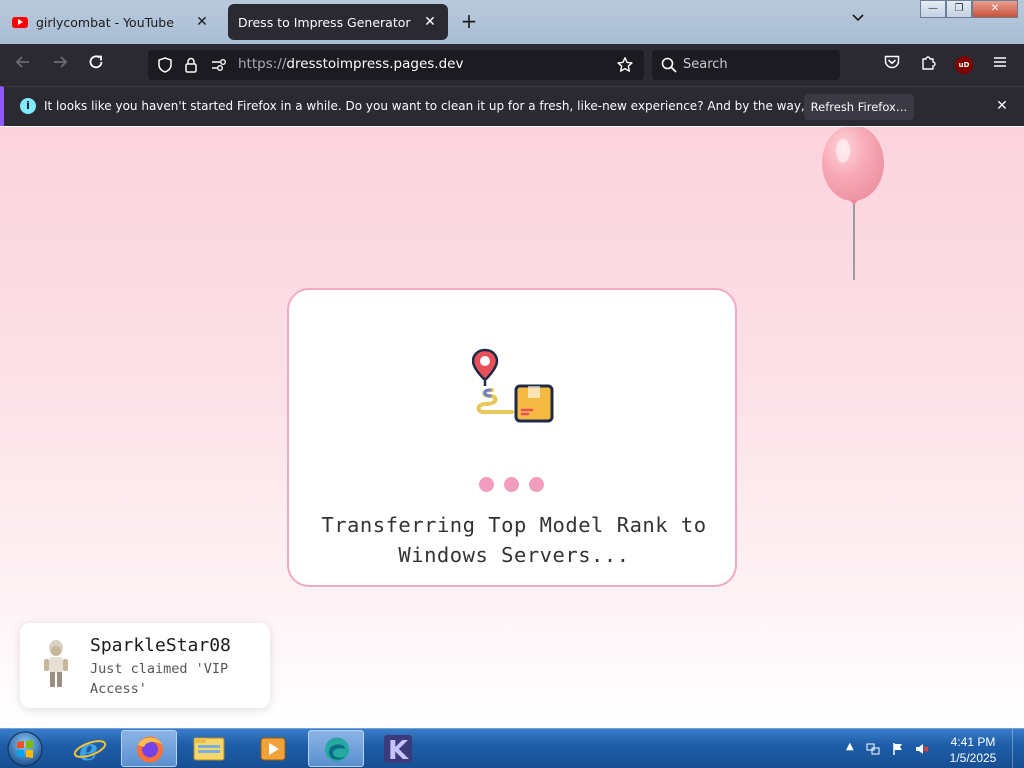 The width and height of the screenshot is (1024, 768). What do you see at coordinates (262, 64) in the screenshot?
I see `url-protocol: https://` at bounding box center [262, 64].